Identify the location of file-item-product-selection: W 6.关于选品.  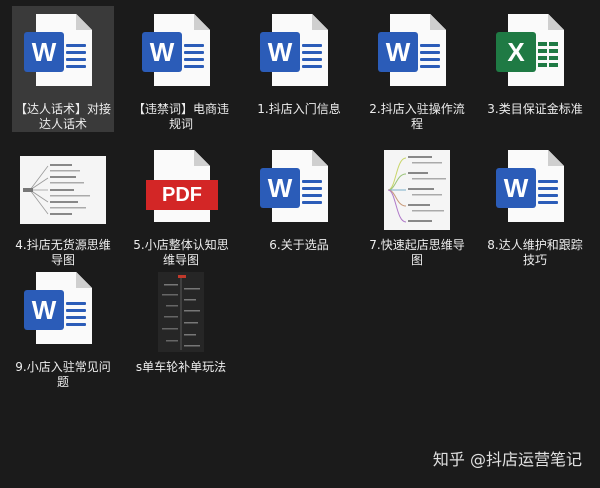
(299, 205).